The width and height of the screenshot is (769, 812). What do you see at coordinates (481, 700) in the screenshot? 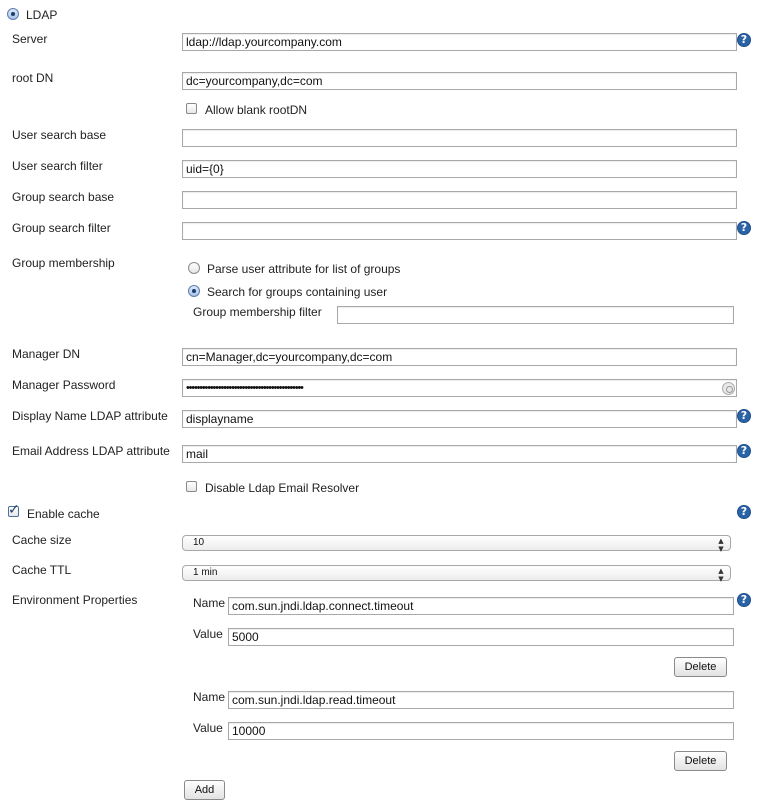
I see `env-prop-name-input: com.sun.jndi.ldap.read.timeout` at bounding box center [481, 700].